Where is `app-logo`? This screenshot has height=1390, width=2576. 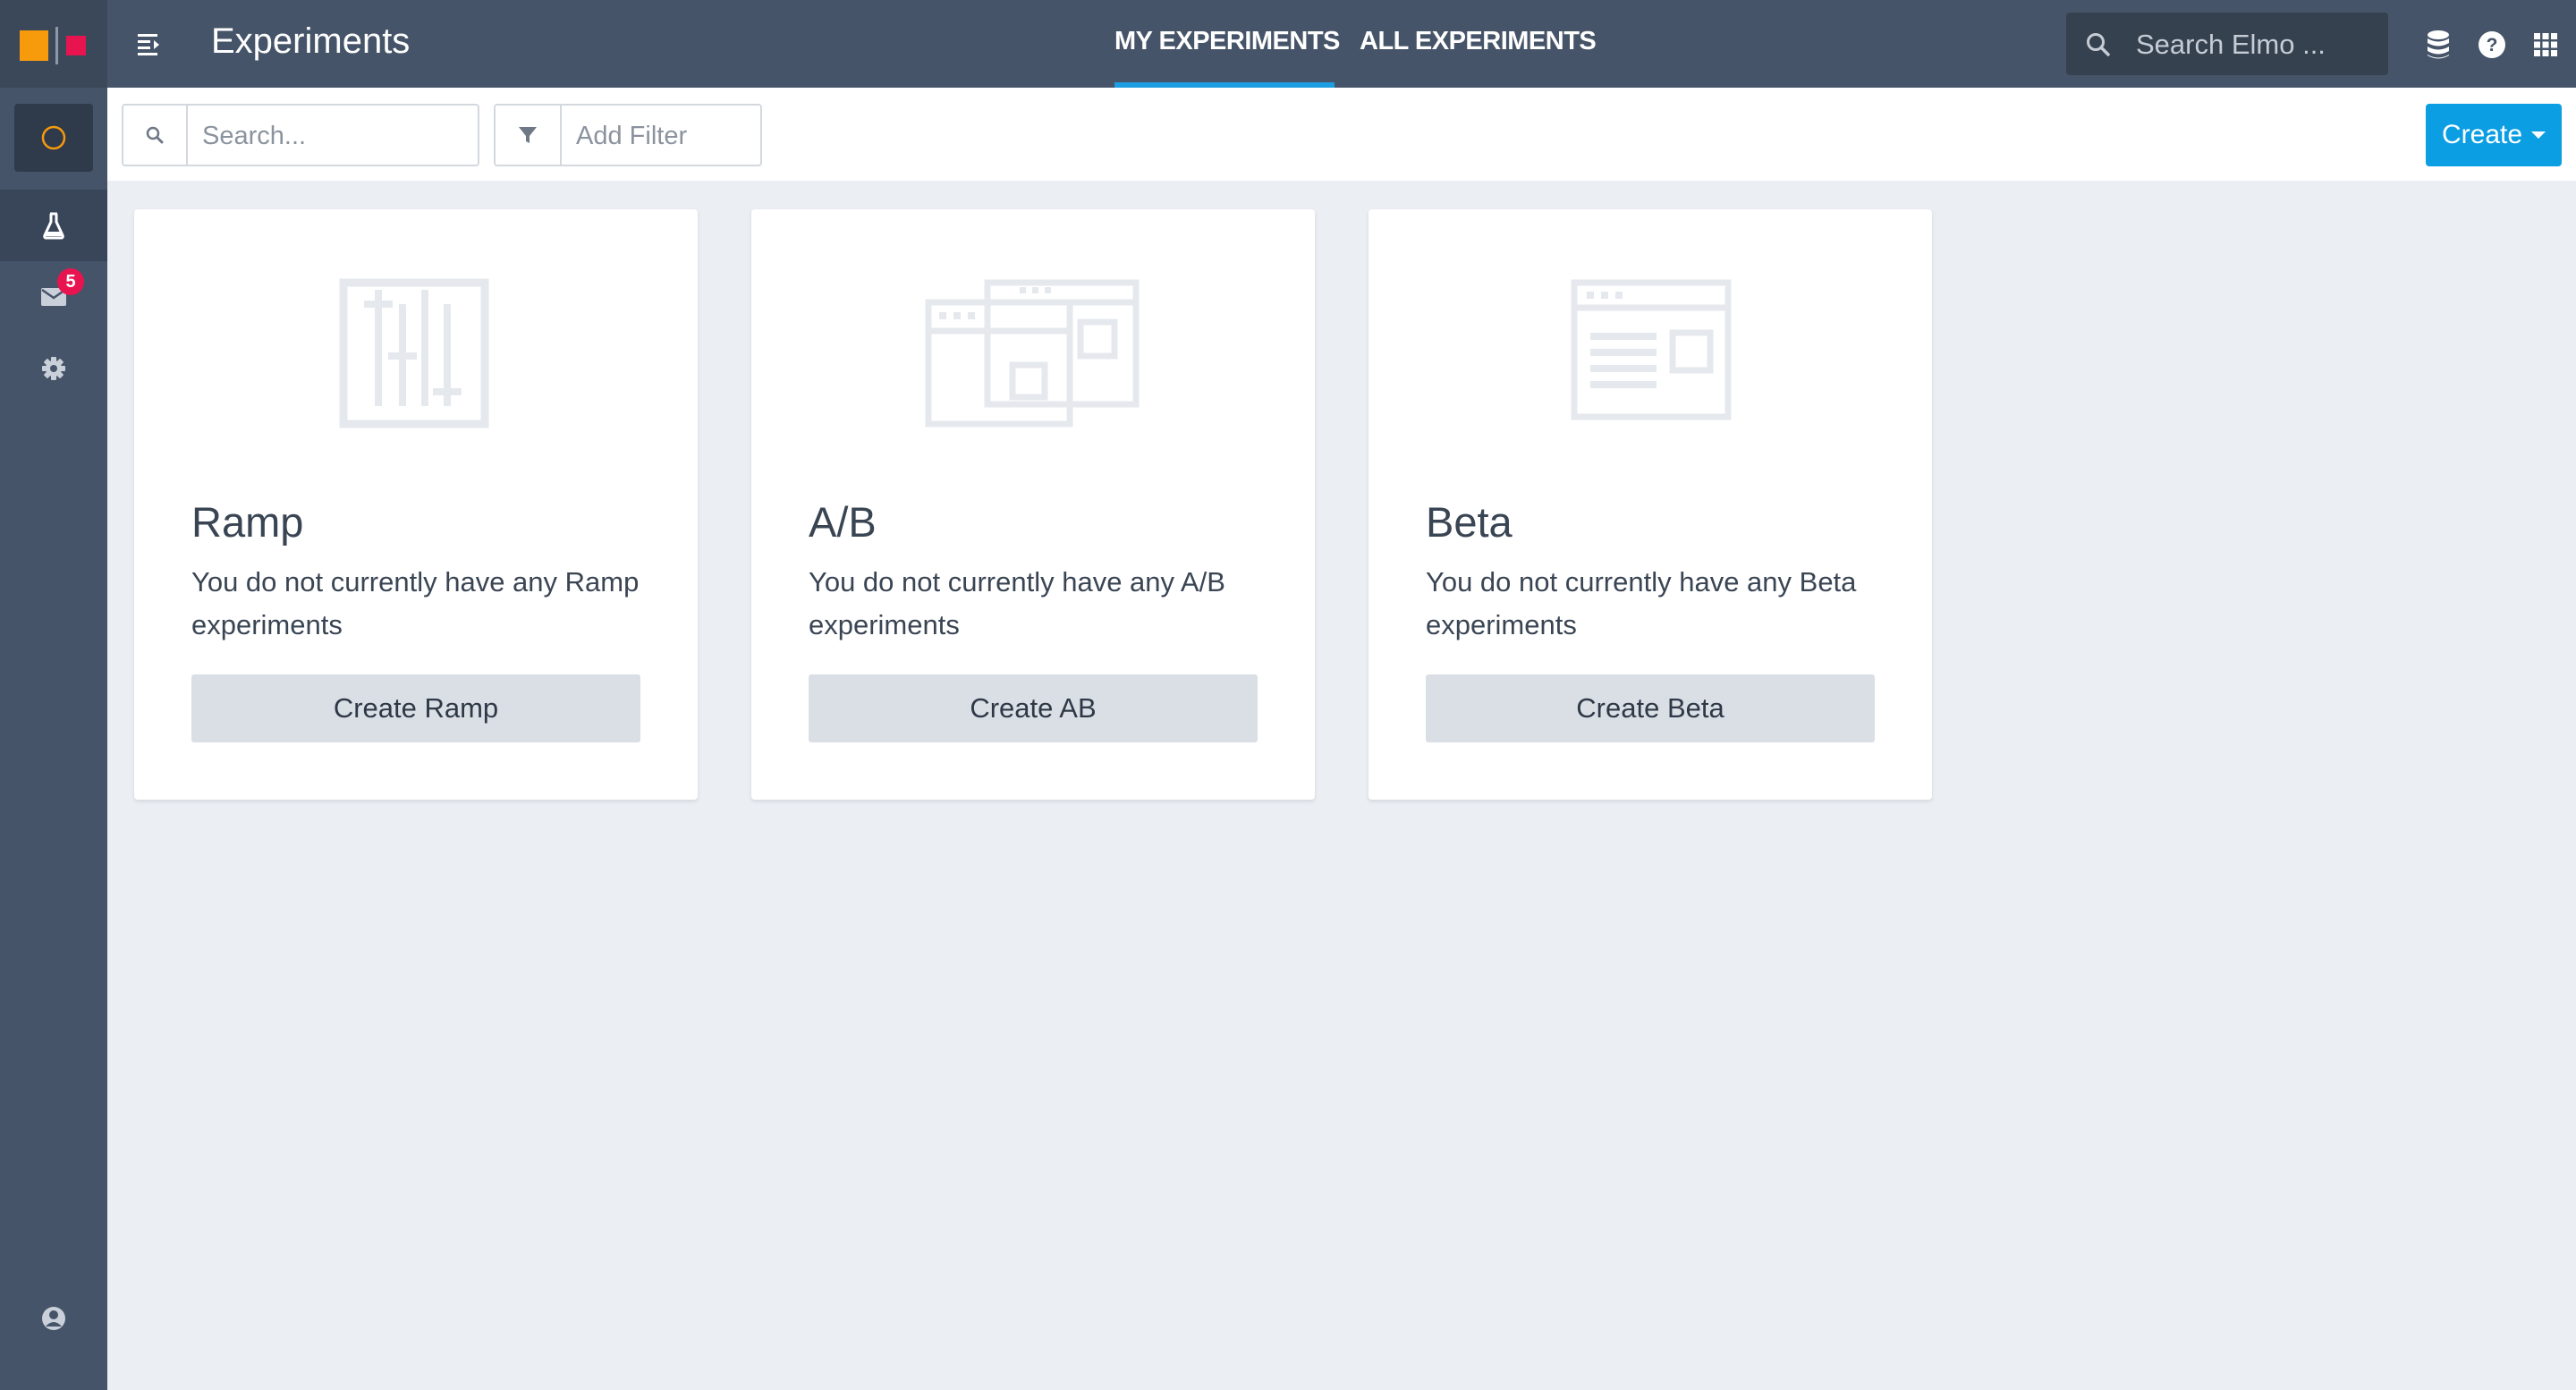
app-logo is located at coordinates (53, 44).